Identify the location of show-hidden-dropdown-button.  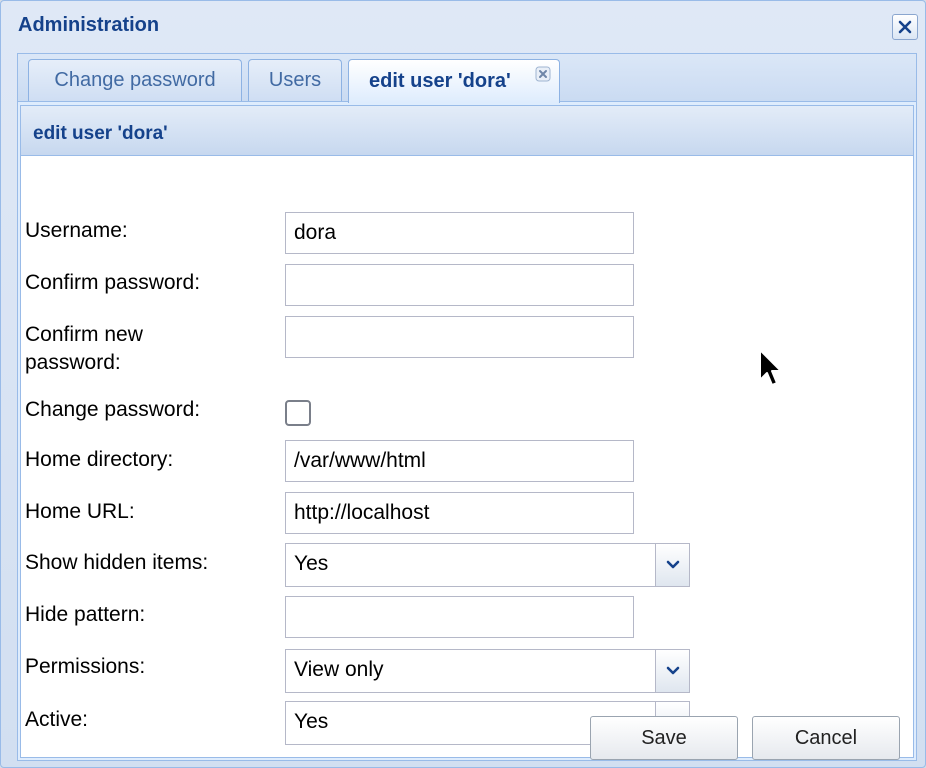
(672, 565).